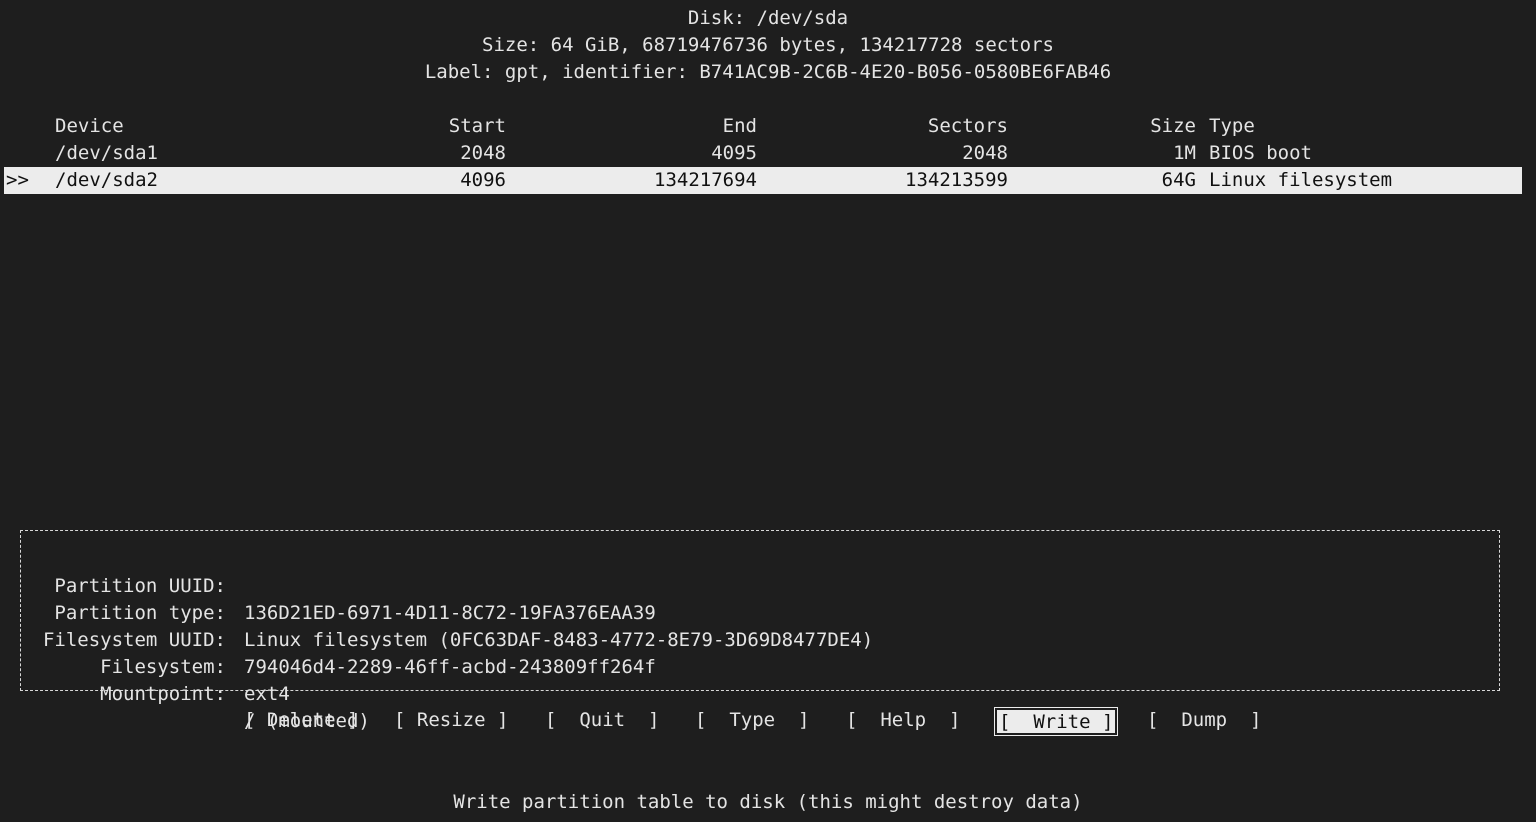 This screenshot has width=1536, height=822. I want to click on cell-type: BIOS boot, so click(1260, 153).